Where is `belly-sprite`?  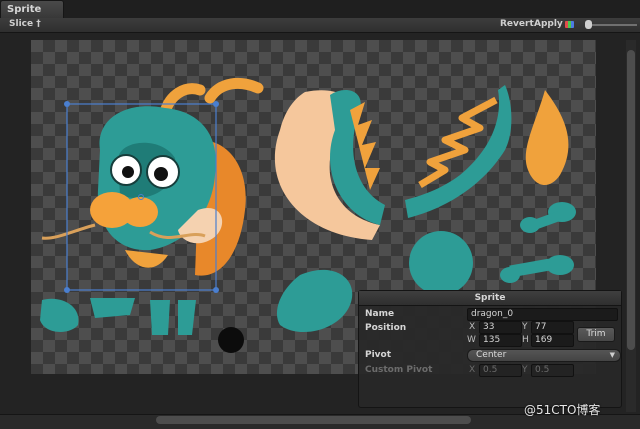
belly-sprite is located at coordinates (441, 263).